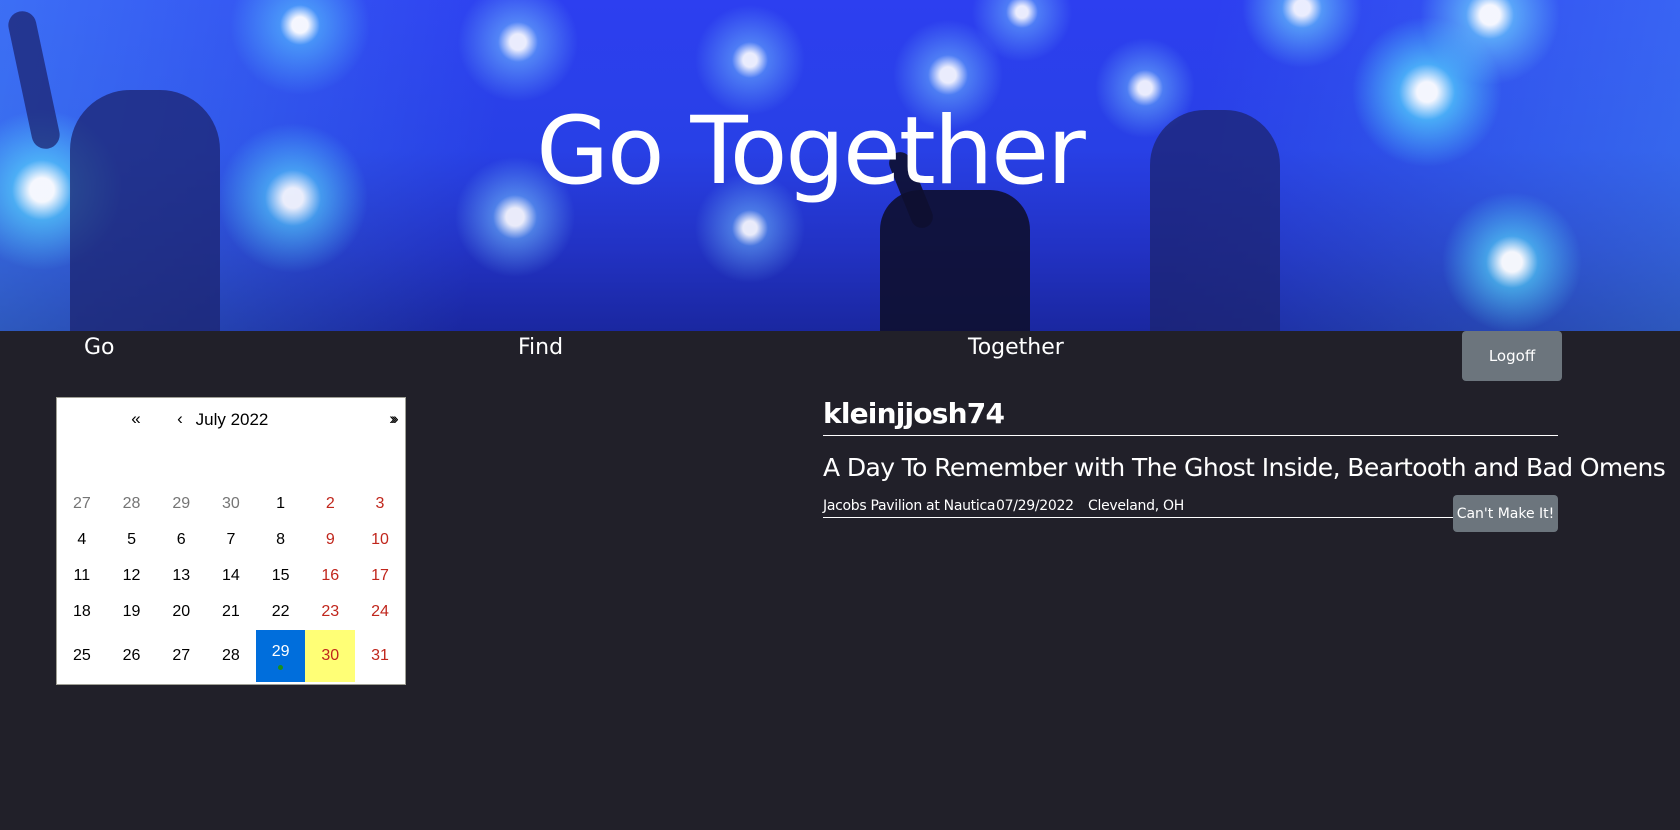 The width and height of the screenshot is (1680, 830). Describe the element at coordinates (380, 612) in the screenshot. I see `calendar-day: 24` at that location.